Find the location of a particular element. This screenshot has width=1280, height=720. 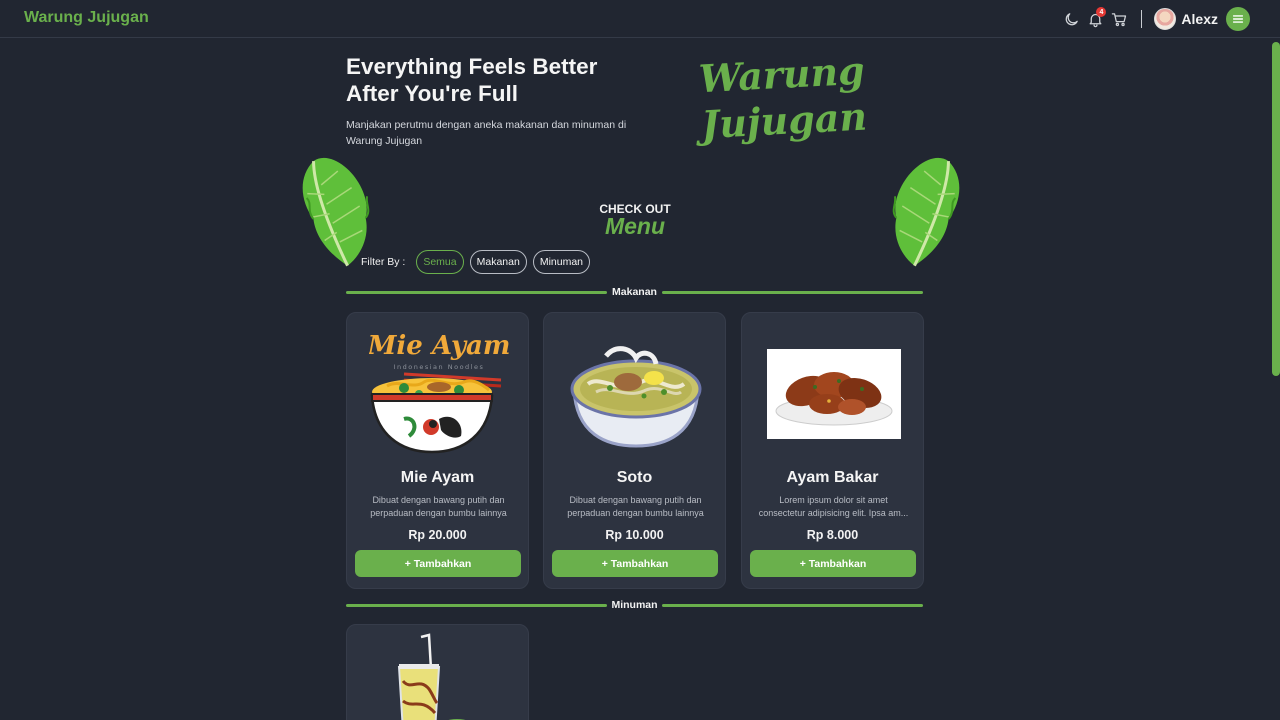

hero-logo: Warung Jujugan is located at coordinates (783, 97).